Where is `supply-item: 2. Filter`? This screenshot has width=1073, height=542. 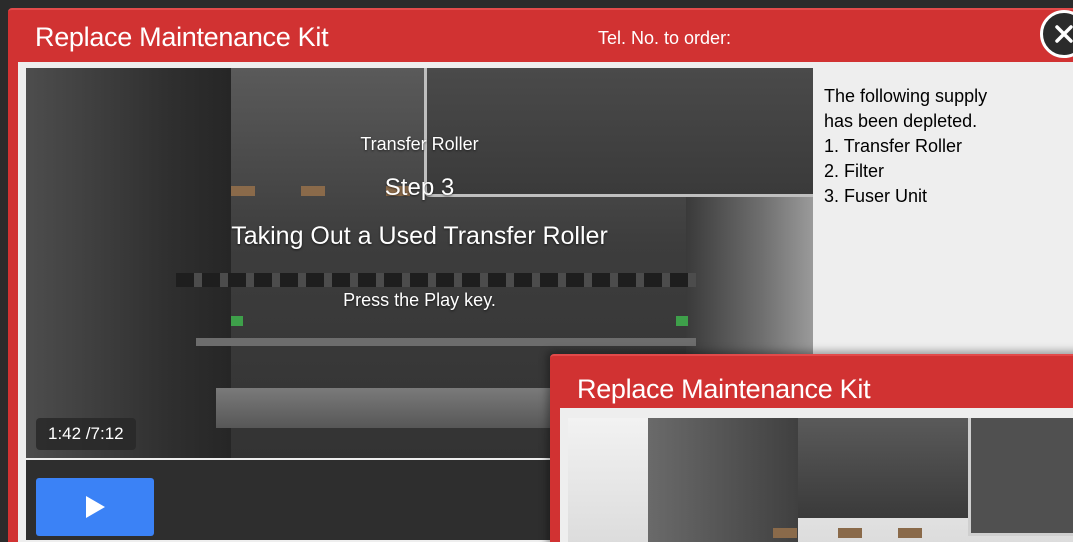 supply-item: 2. Filter is located at coordinates (854, 171).